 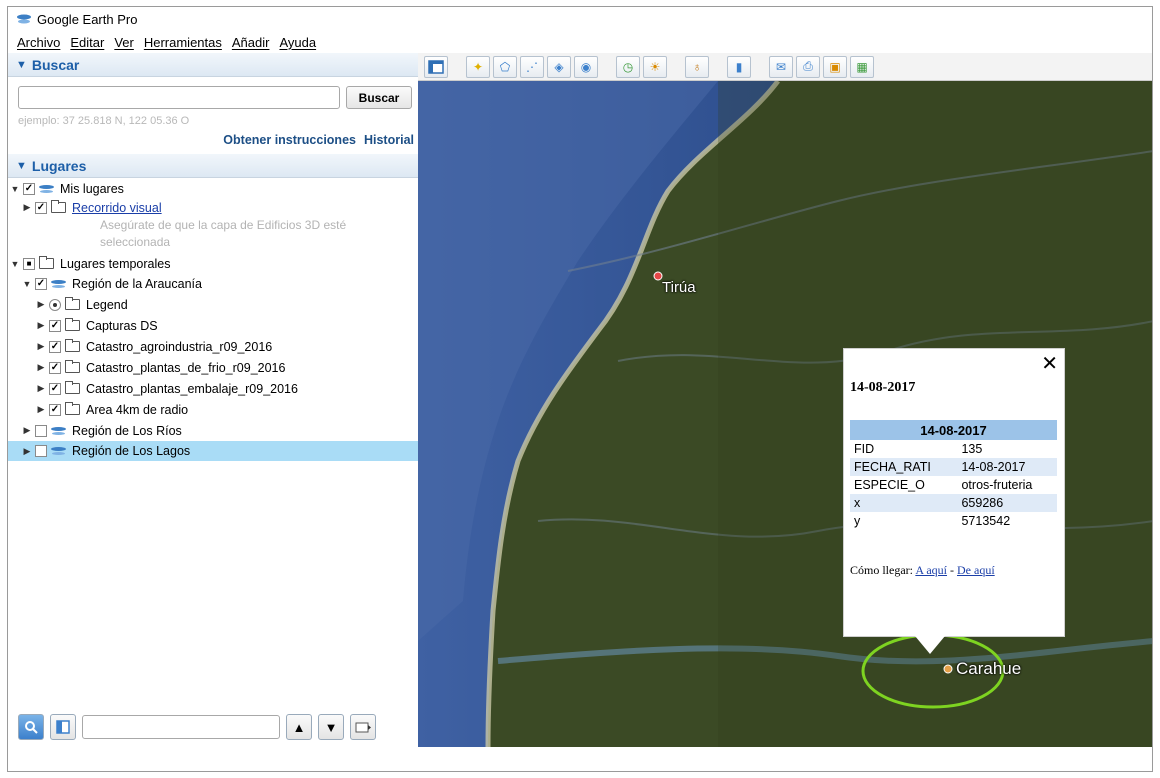 What do you see at coordinates (930, 642) in the screenshot?
I see `balloon-tail` at bounding box center [930, 642].